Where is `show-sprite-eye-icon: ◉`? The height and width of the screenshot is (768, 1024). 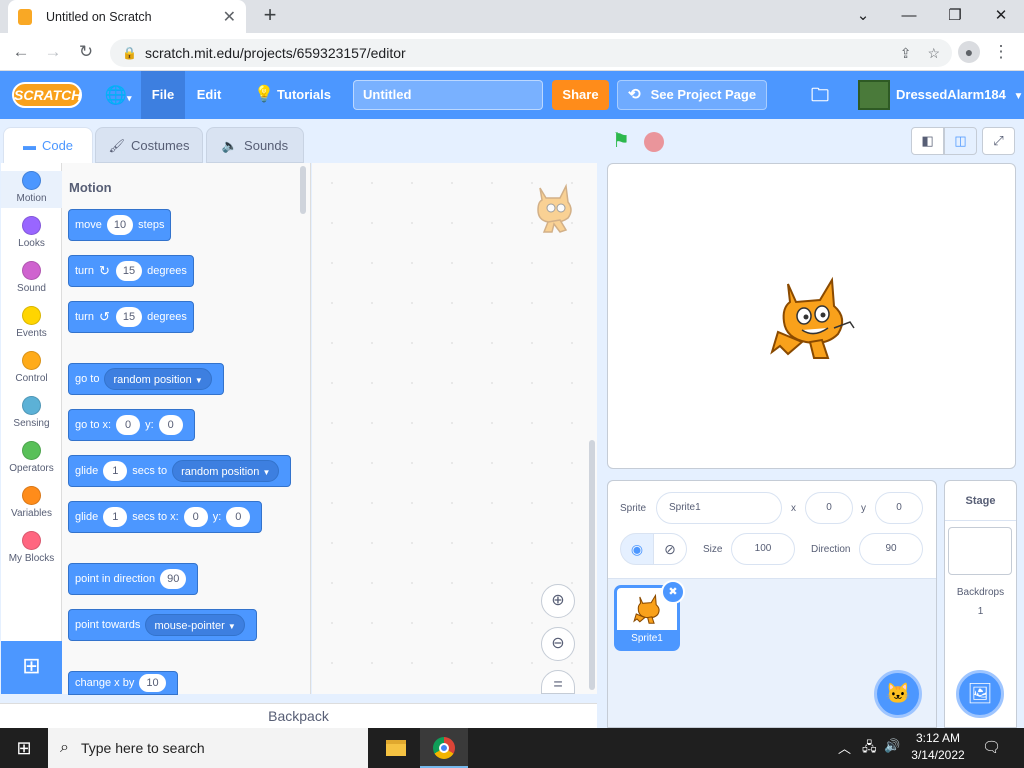 show-sprite-eye-icon: ◉ is located at coordinates (637, 549).